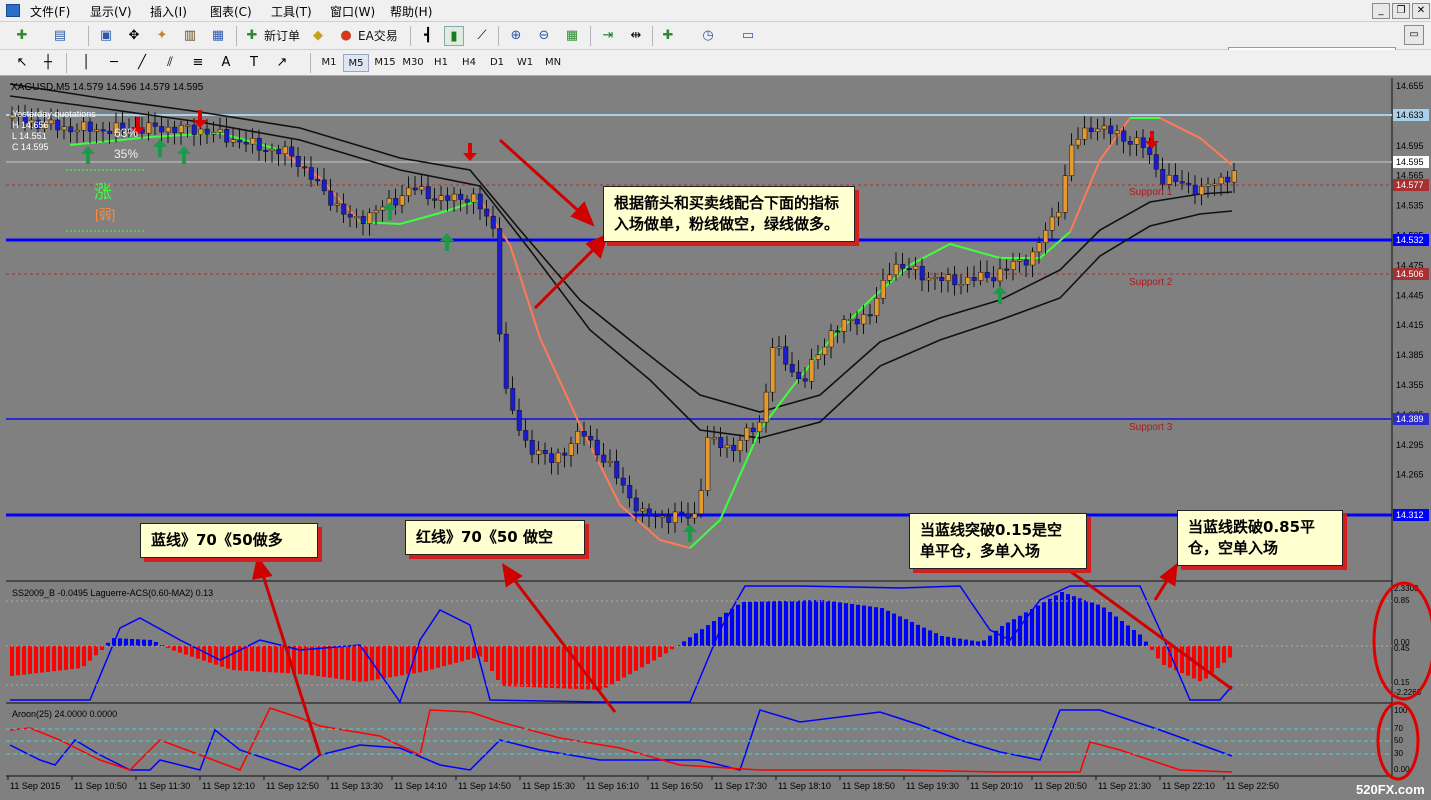 This screenshot has height=800, width=1431. What do you see at coordinates (86, 63) in the screenshot?
I see `vertical-line-icon: │` at bounding box center [86, 63].